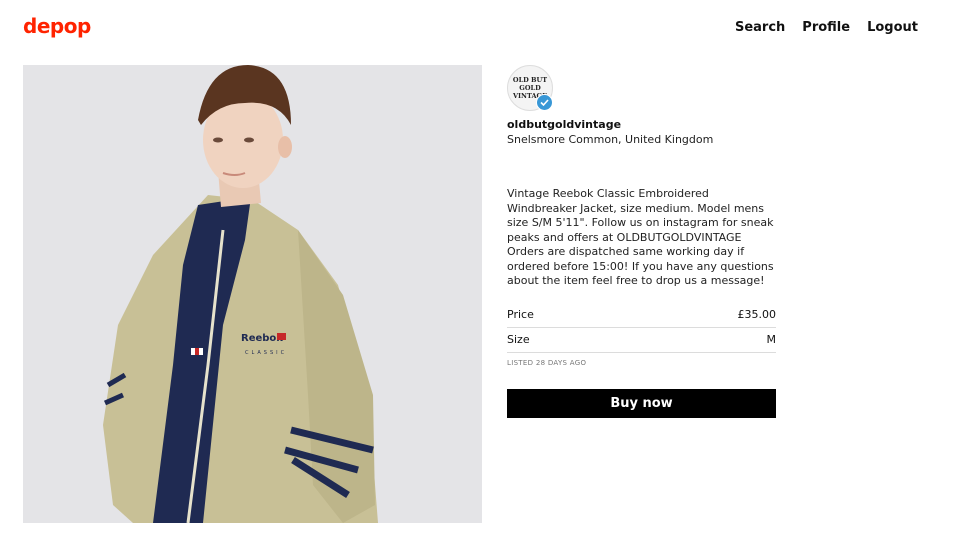 The height and width of the screenshot is (540, 960). Describe the element at coordinates (530, 80) in the screenshot. I see `svg-text: OLD BUT` at that location.